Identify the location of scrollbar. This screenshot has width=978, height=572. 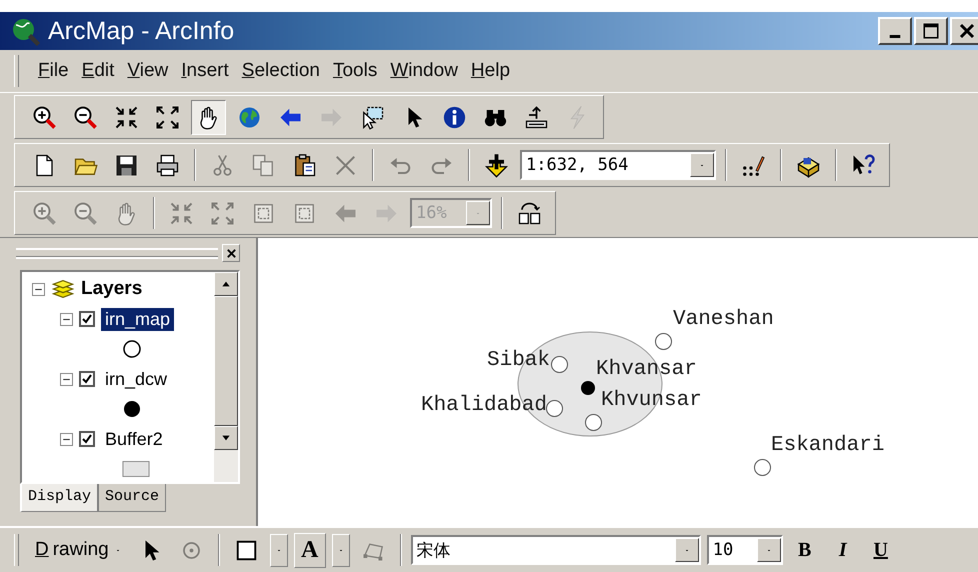
(226, 377).